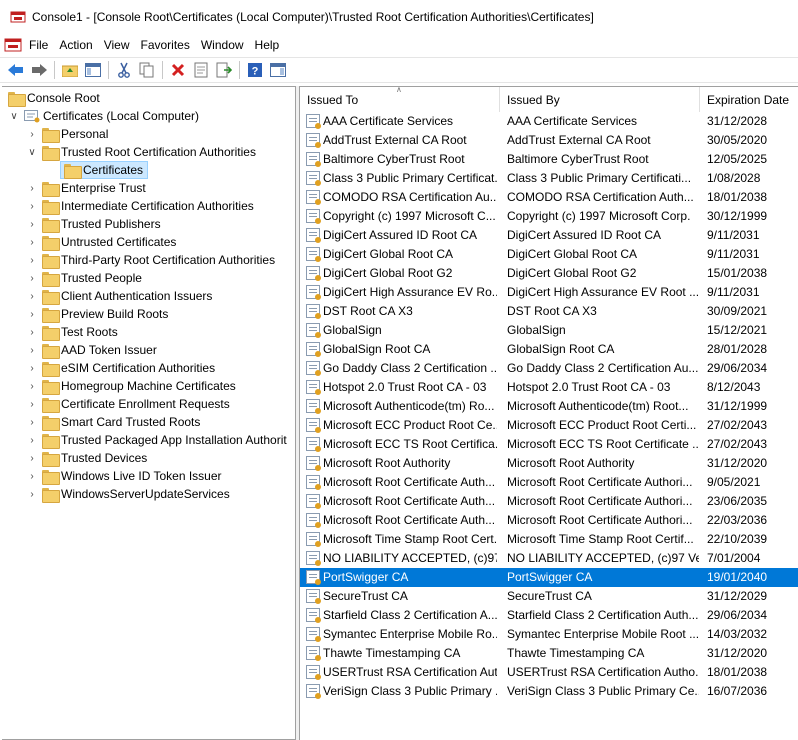  I want to click on tree-item-certificate-enrollment-requests: › Certificate Enrollment Requests, so click(128, 404).